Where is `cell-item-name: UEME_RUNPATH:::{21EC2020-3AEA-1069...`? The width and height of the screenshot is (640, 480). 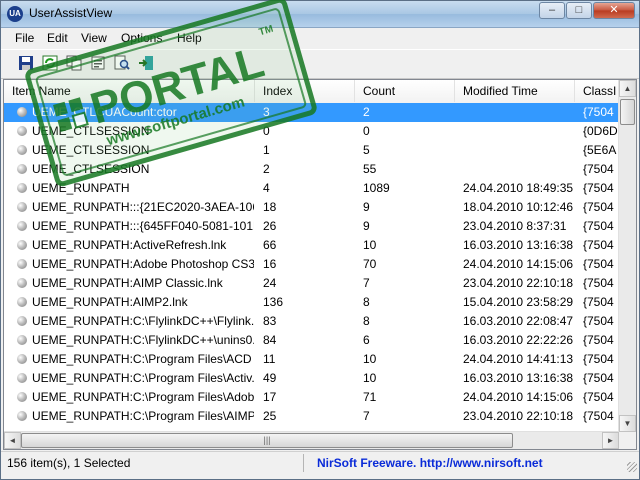 cell-item-name: UEME_RUNPATH:::{21EC2020-3AEA-1069... is located at coordinates (143, 207).